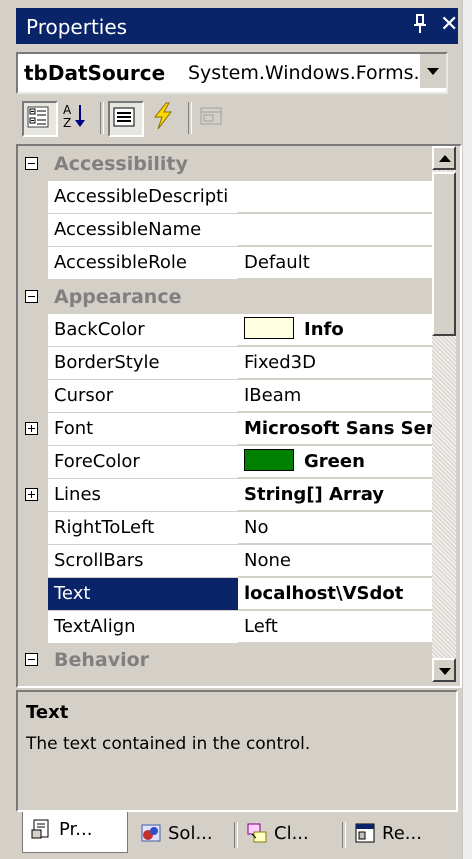 Image resolution: width=472 pixels, height=859 pixels. Describe the element at coordinates (432, 71) in the screenshot. I see `chevron-down-icon` at that location.